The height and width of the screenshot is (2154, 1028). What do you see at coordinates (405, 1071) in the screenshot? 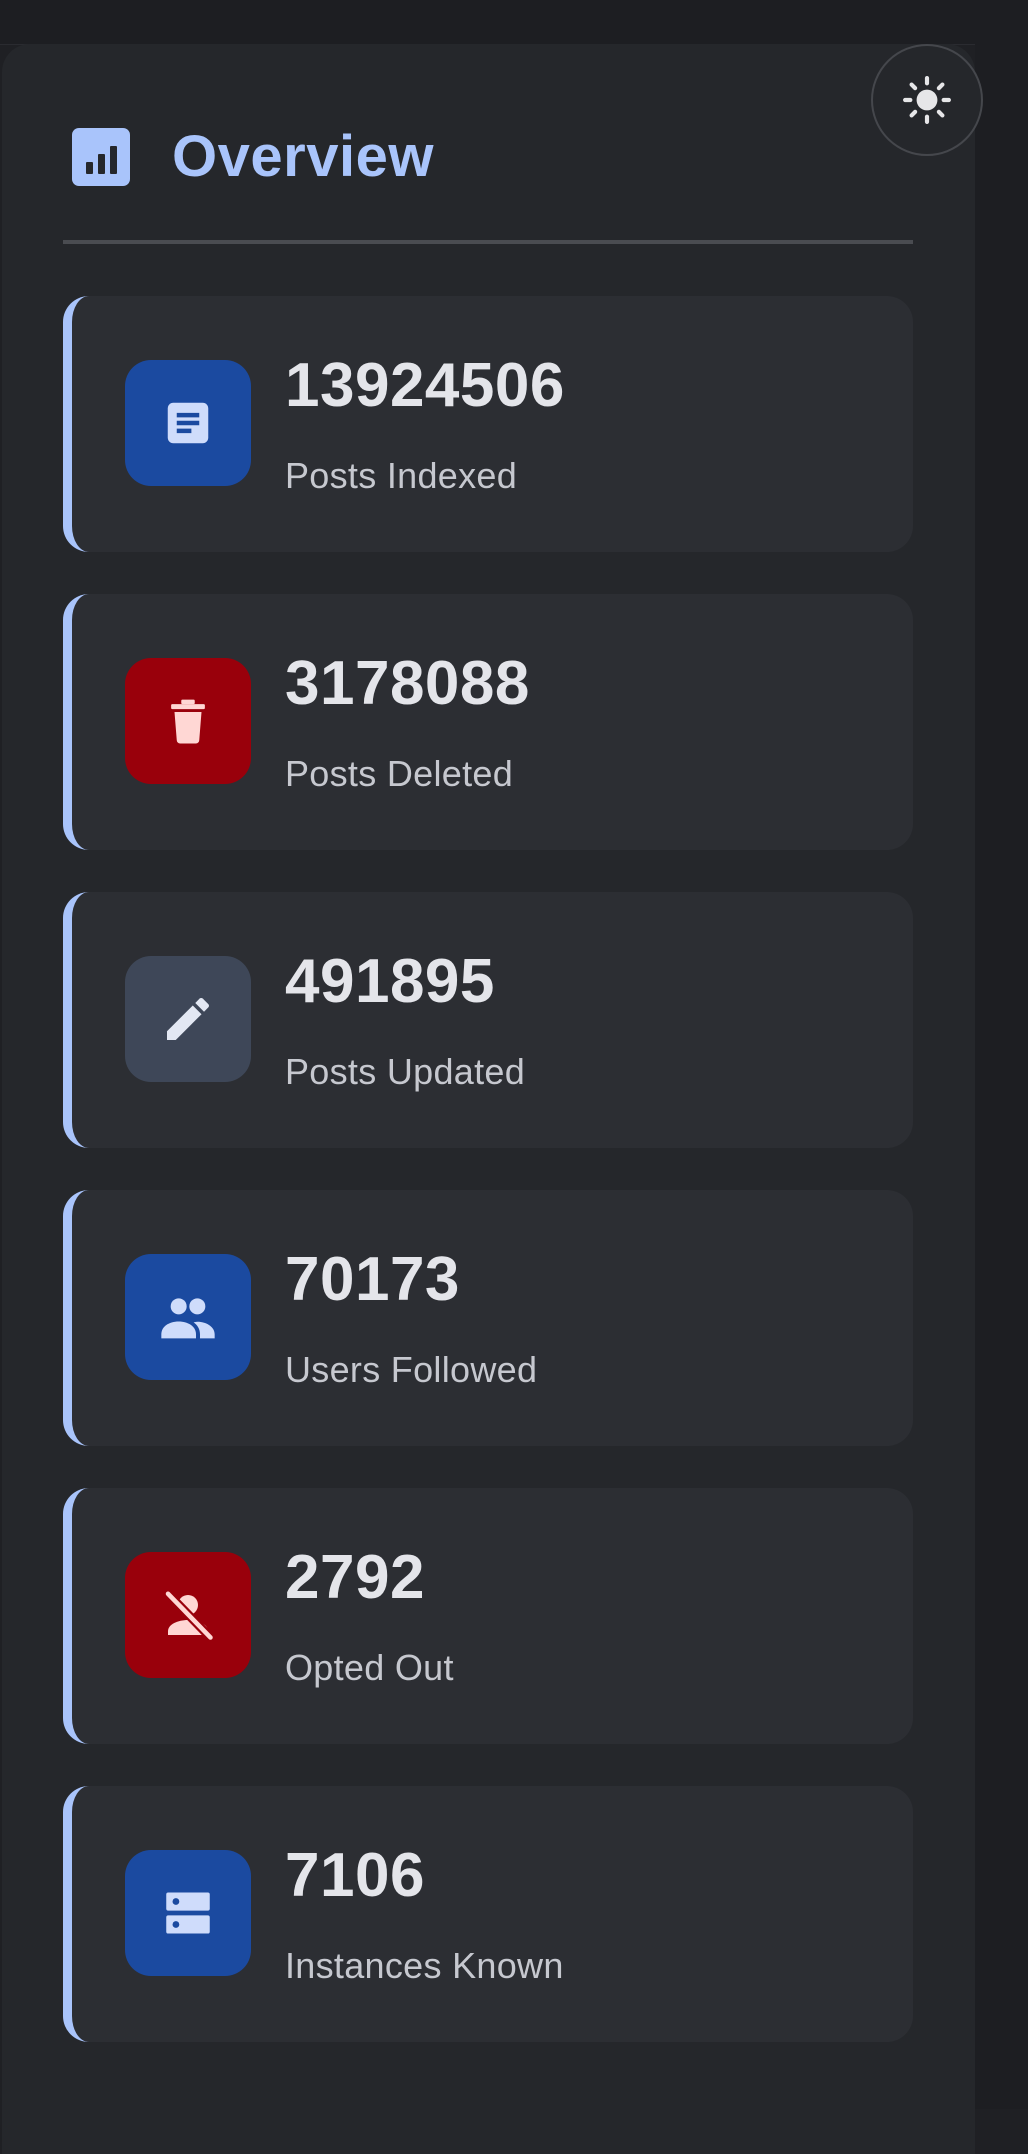
I see `stat-label: Posts Updated` at bounding box center [405, 1071].